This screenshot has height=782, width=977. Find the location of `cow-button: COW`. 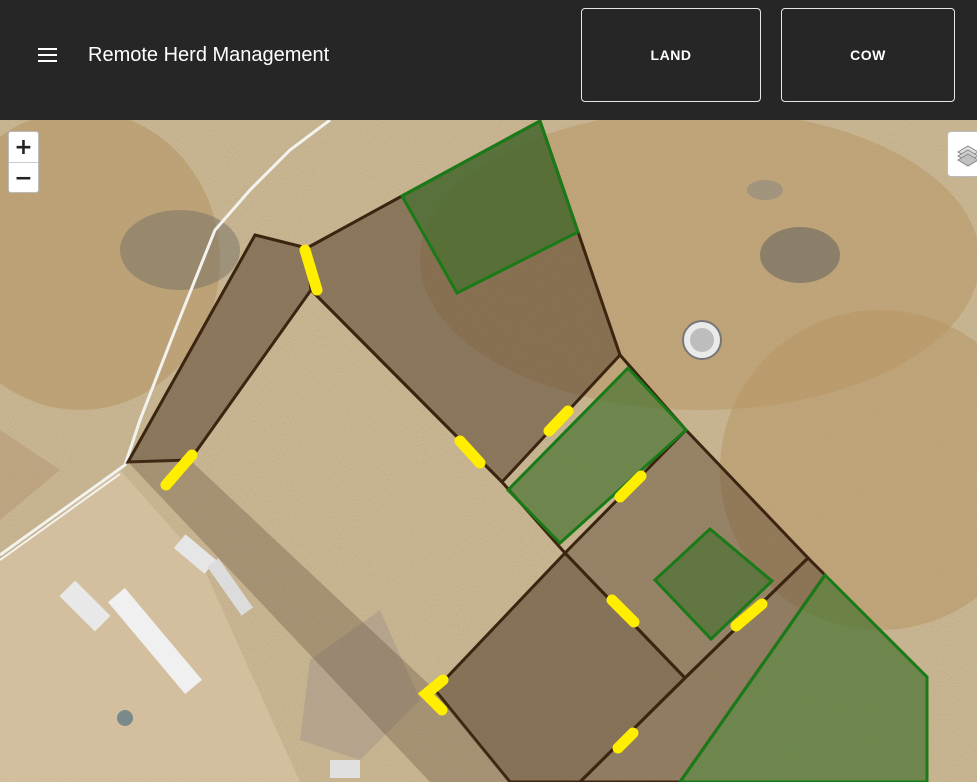

cow-button: COW is located at coordinates (868, 55).